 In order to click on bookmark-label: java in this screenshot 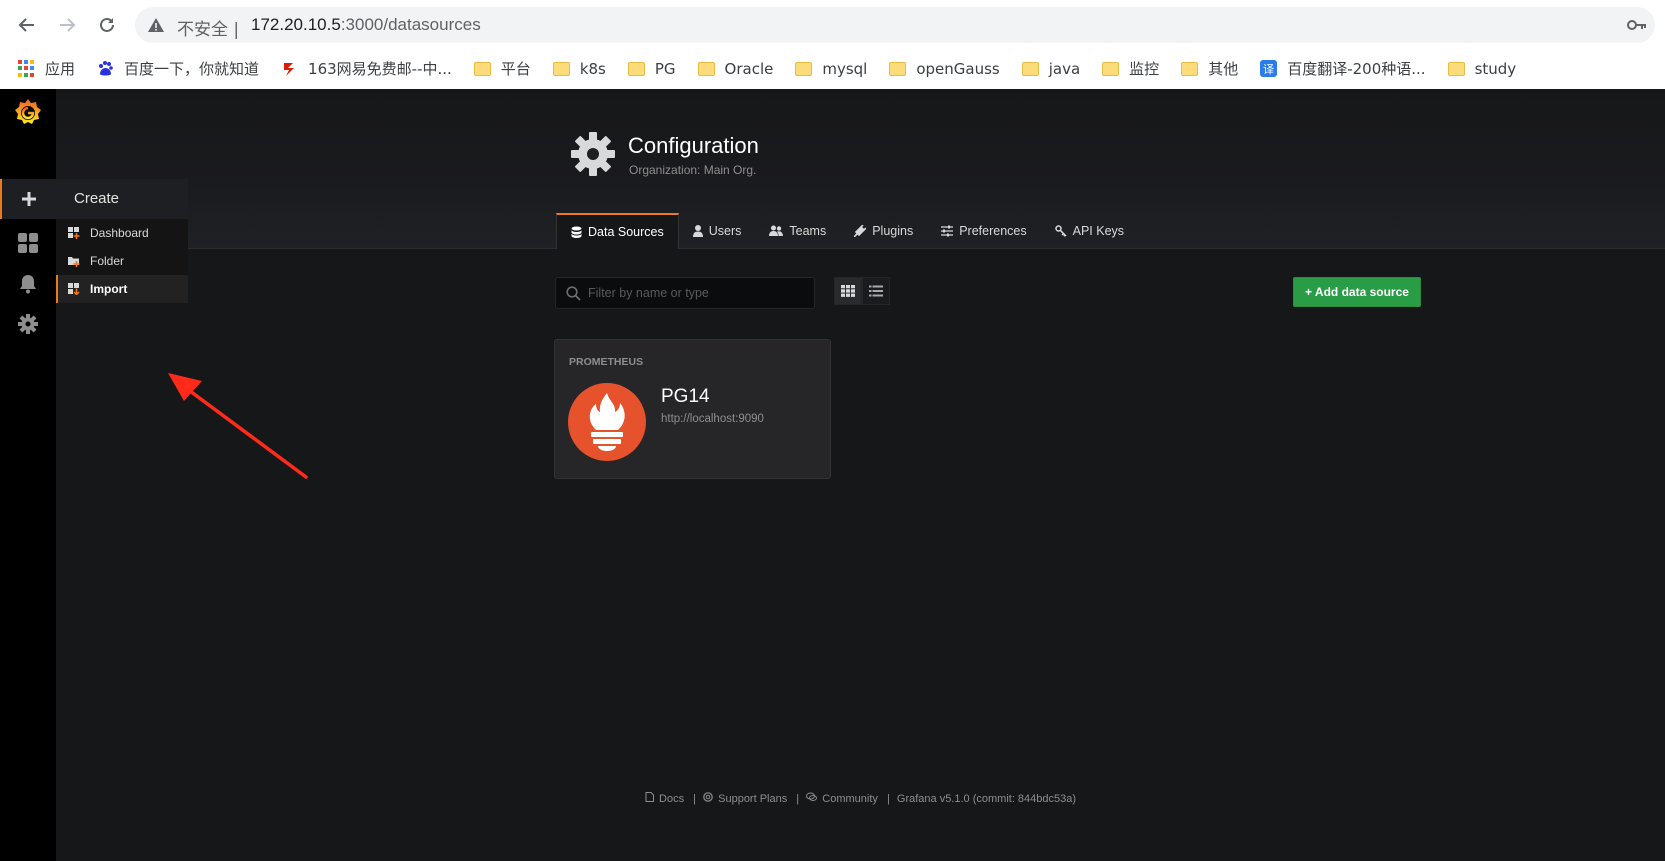, I will do `click(1064, 68)`.